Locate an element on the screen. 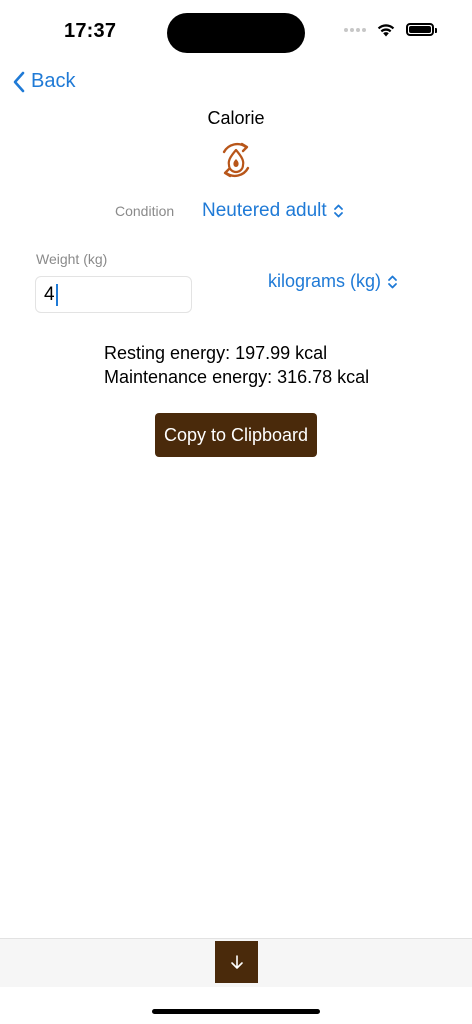 The image size is (472, 1024). page-title: Calorie is located at coordinates (236, 118).